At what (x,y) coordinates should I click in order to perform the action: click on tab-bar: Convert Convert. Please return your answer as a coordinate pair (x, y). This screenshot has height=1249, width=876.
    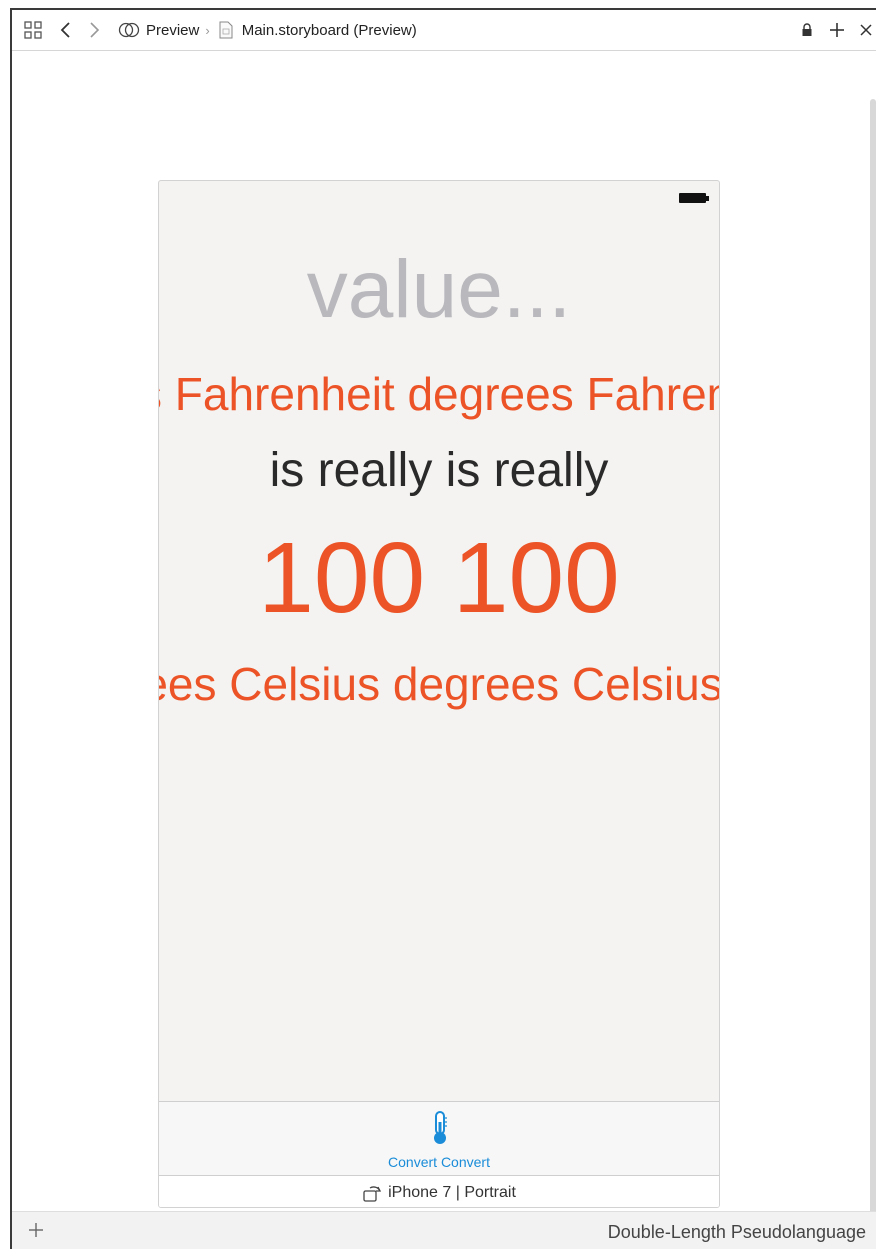
    Looking at the image, I should click on (439, 1138).